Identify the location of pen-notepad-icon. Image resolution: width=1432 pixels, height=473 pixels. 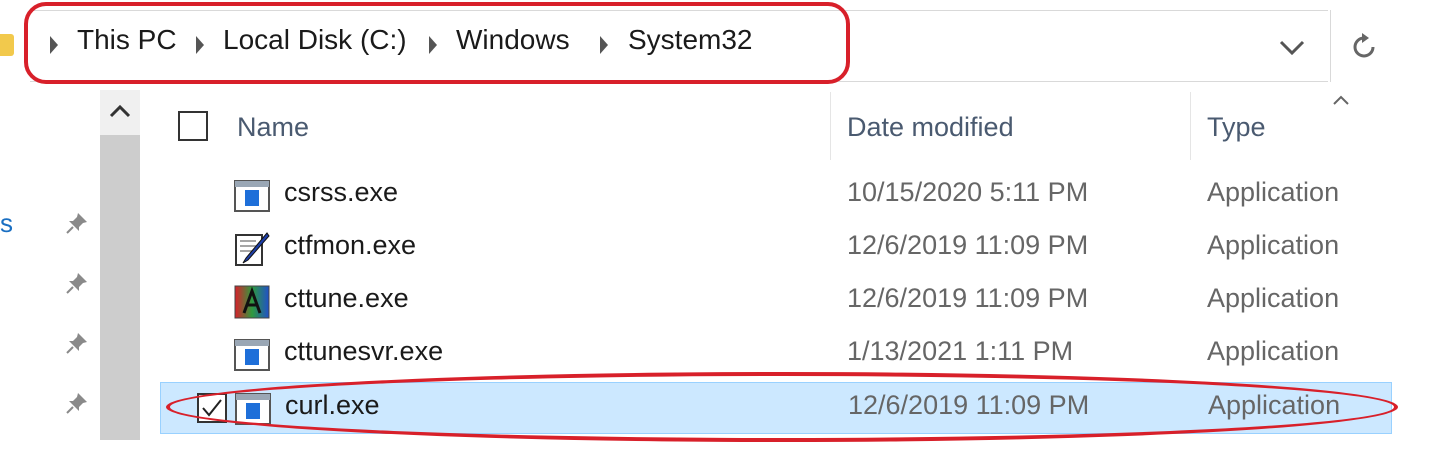
(252, 249).